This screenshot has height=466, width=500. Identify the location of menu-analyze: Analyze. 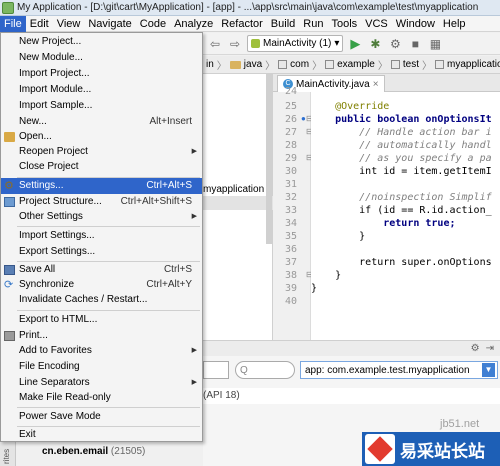
(193, 24).